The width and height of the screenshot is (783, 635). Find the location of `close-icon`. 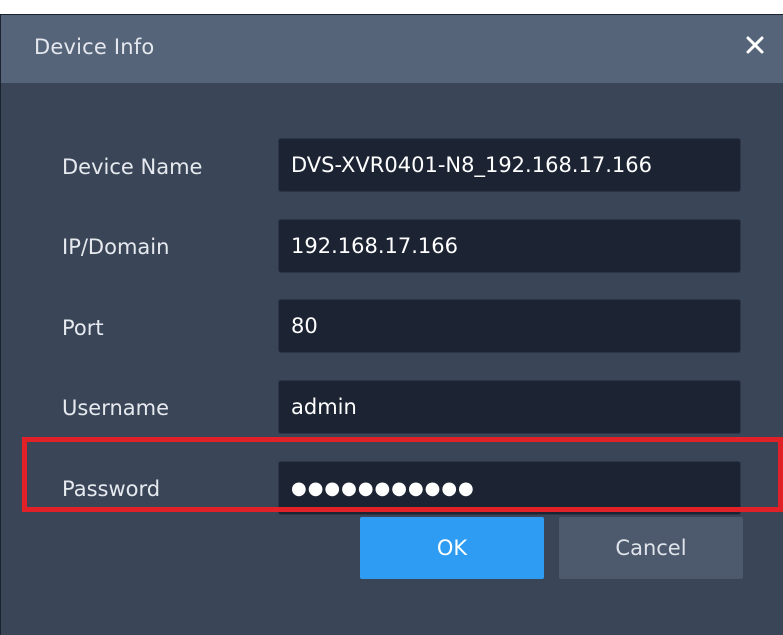

close-icon is located at coordinates (755, 45).